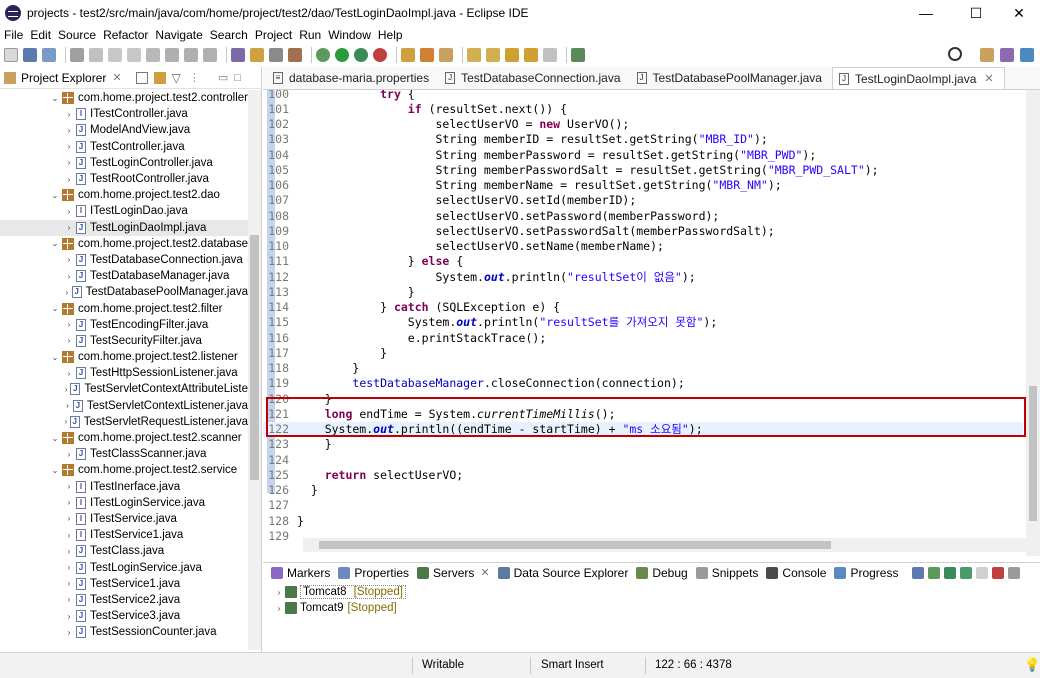 The image size is (1040, 678). Describe the element at coordinates (1014, 572) in the screenshot. I see `publish-icon` at that location.